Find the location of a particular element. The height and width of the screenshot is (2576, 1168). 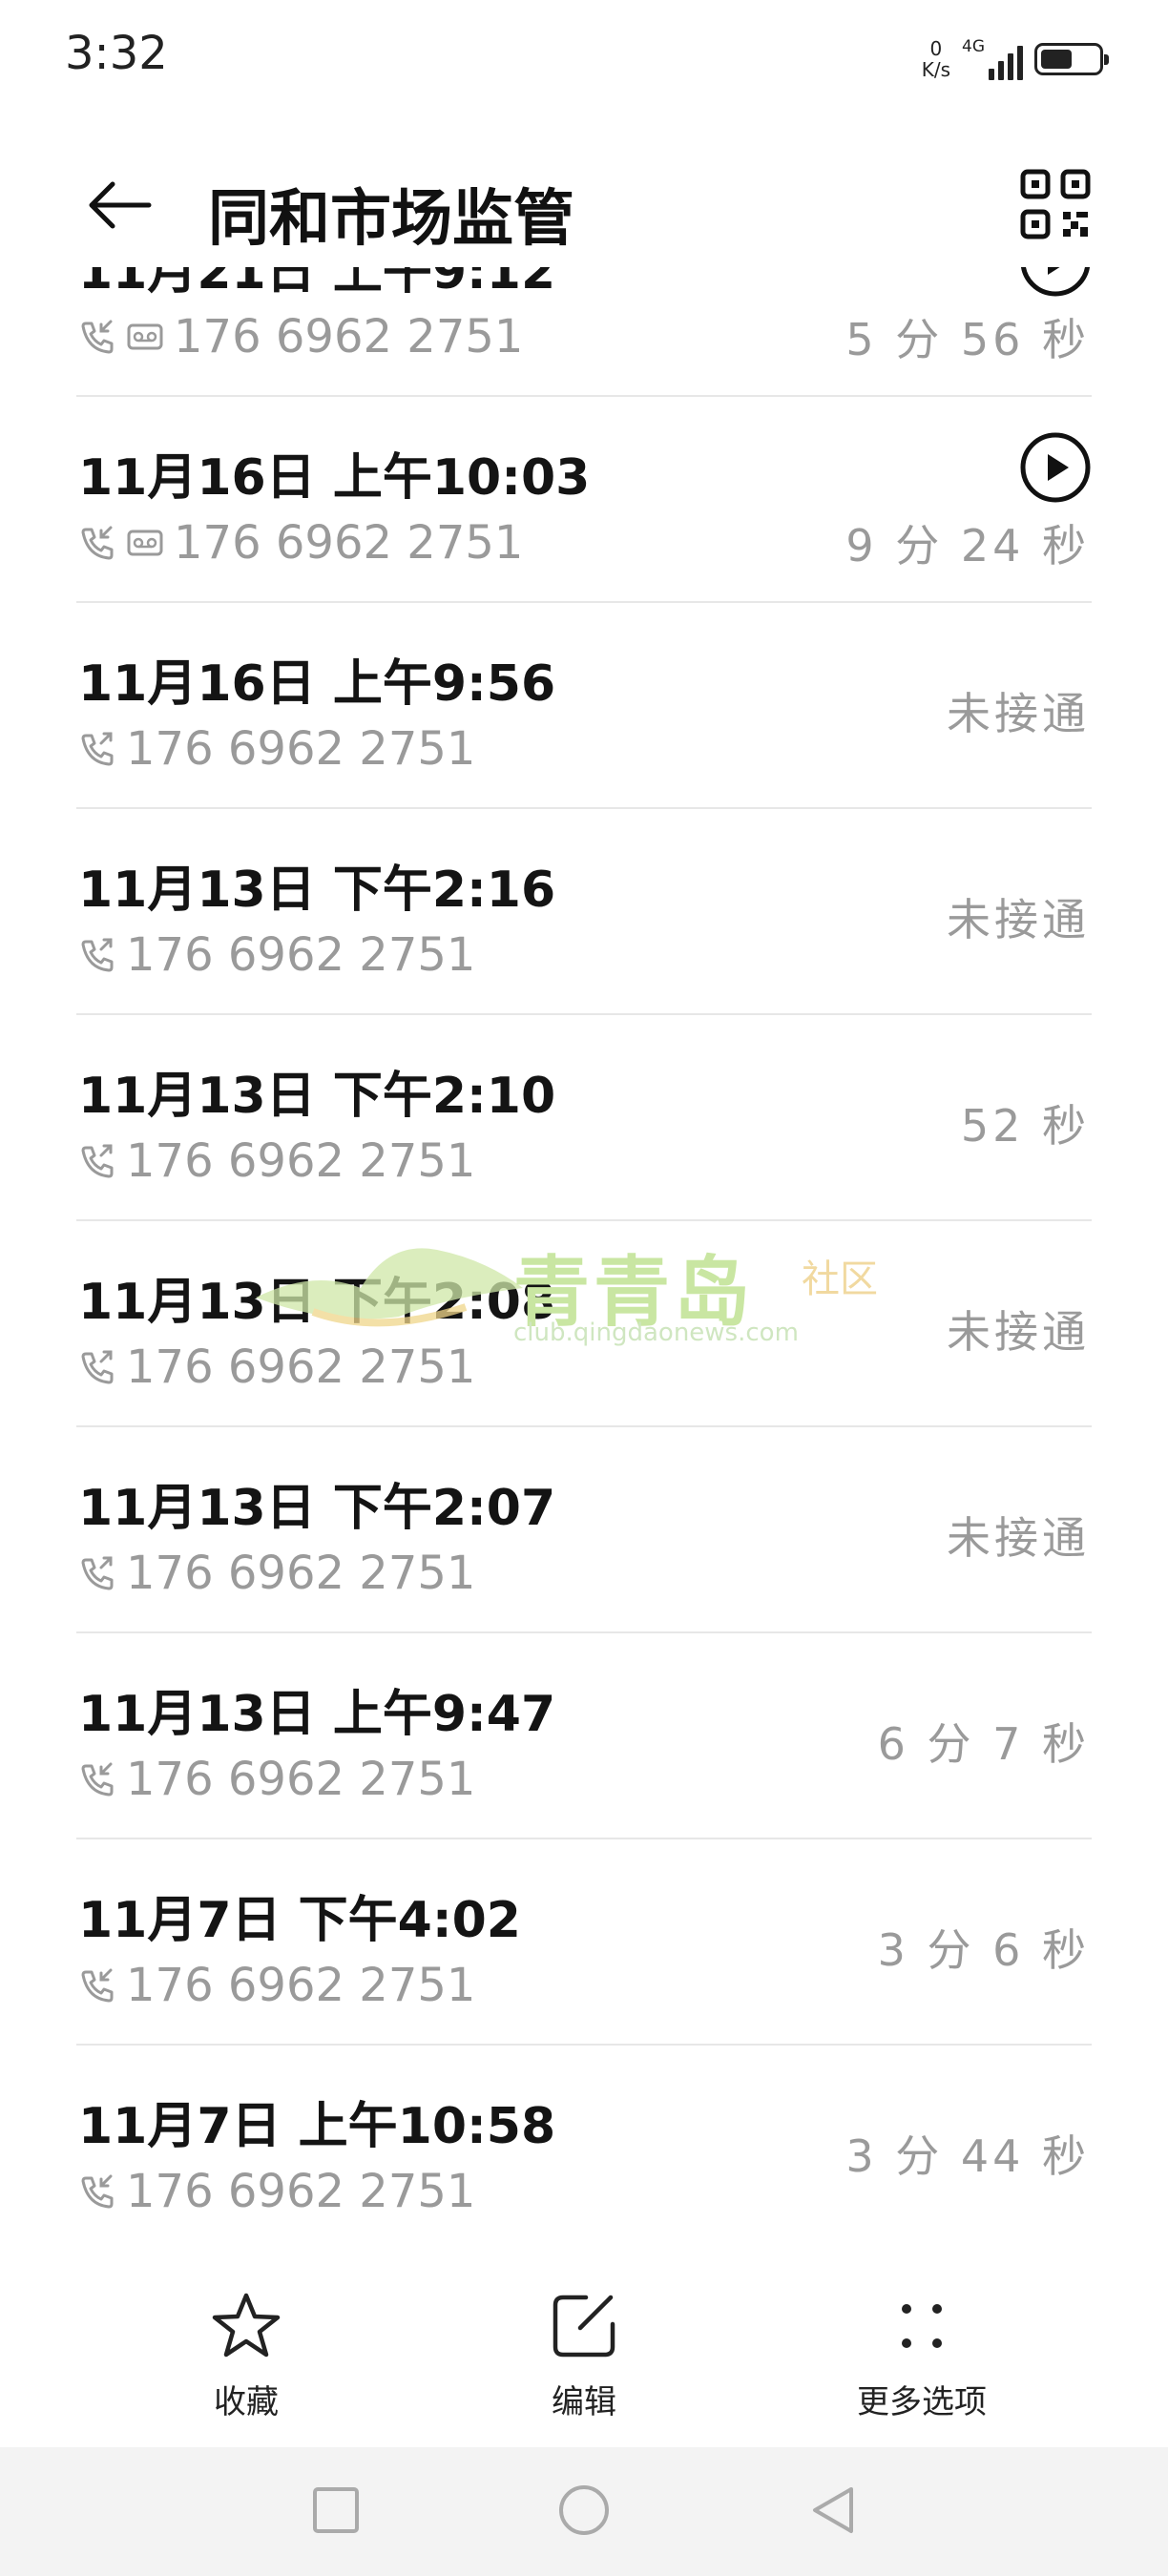

back-button is located at coordinates (119, 205).